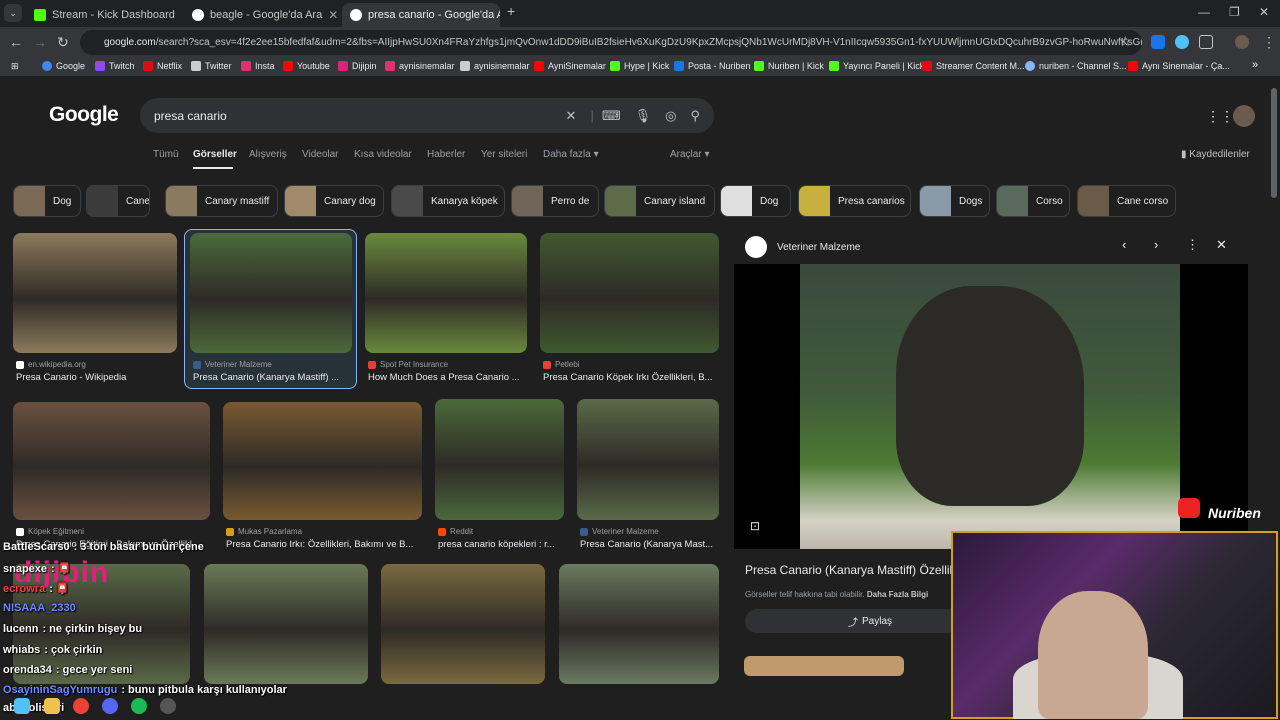 The width and height of the screenshot is (1280, 720). I want to click on window-close-button: ✕, so click(1264, 12).